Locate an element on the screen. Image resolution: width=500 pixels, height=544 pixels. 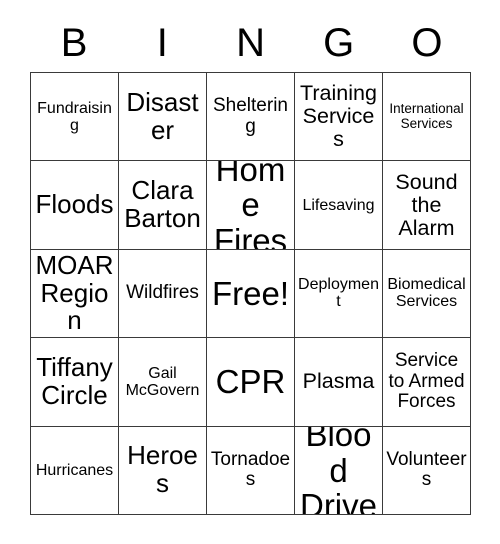
bingo-header-letter-n: N is located at coordinates (250, 43).